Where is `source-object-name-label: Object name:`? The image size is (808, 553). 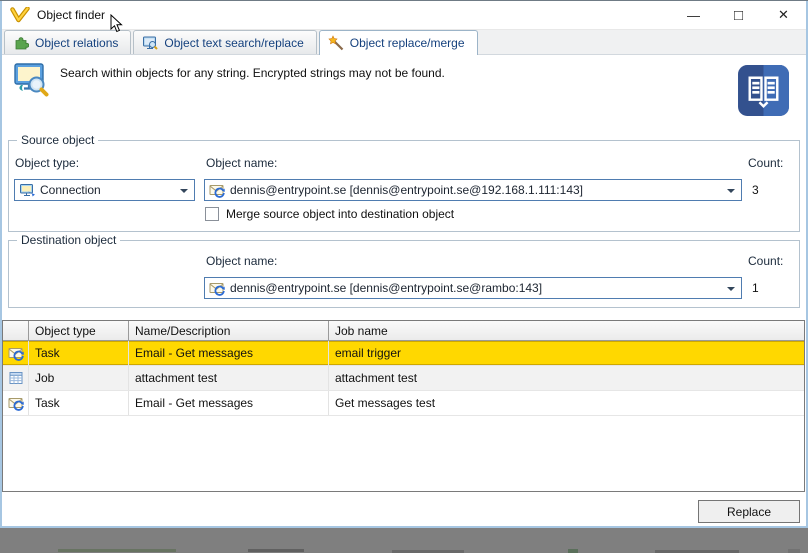
source-object-name-label: Object name: is located at coordinates (242, 163).